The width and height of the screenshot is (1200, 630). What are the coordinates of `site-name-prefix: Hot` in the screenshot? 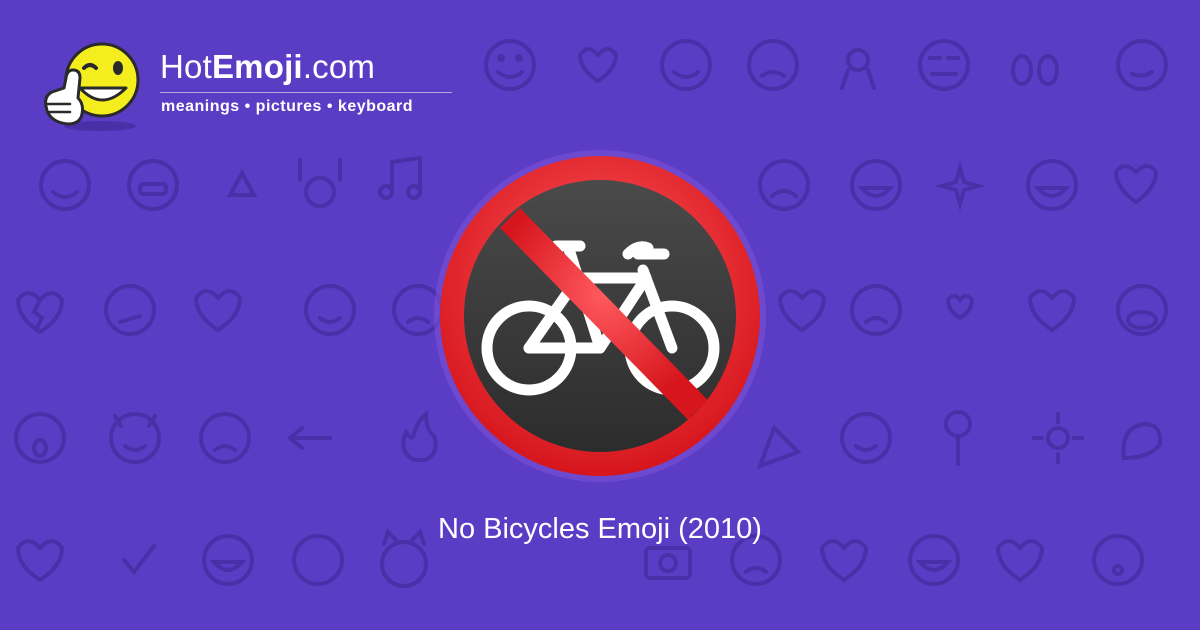 It's located at (186, 66).